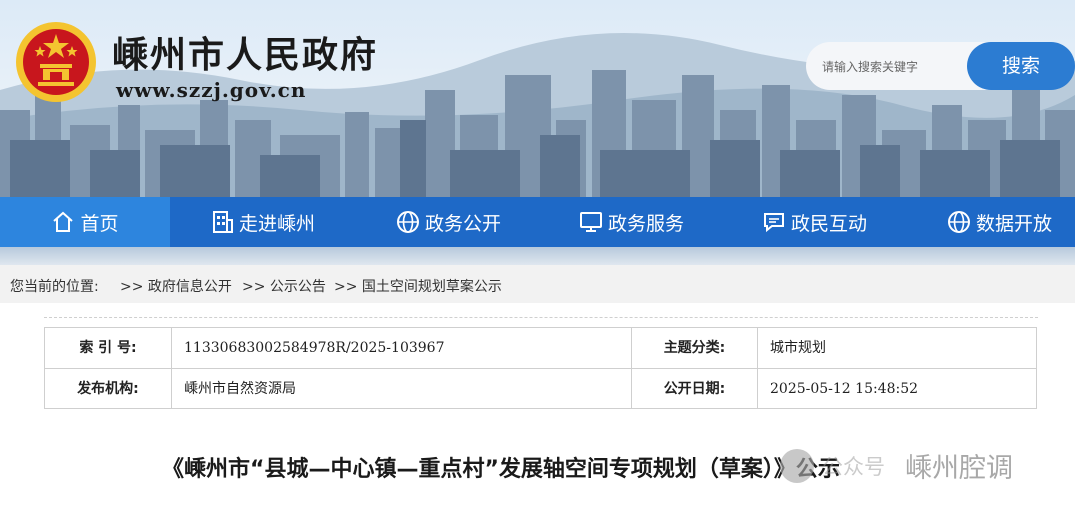 This screenshot has width=1075, height=511. I want to click on nav-item-home: 首页, so click(85, 222).